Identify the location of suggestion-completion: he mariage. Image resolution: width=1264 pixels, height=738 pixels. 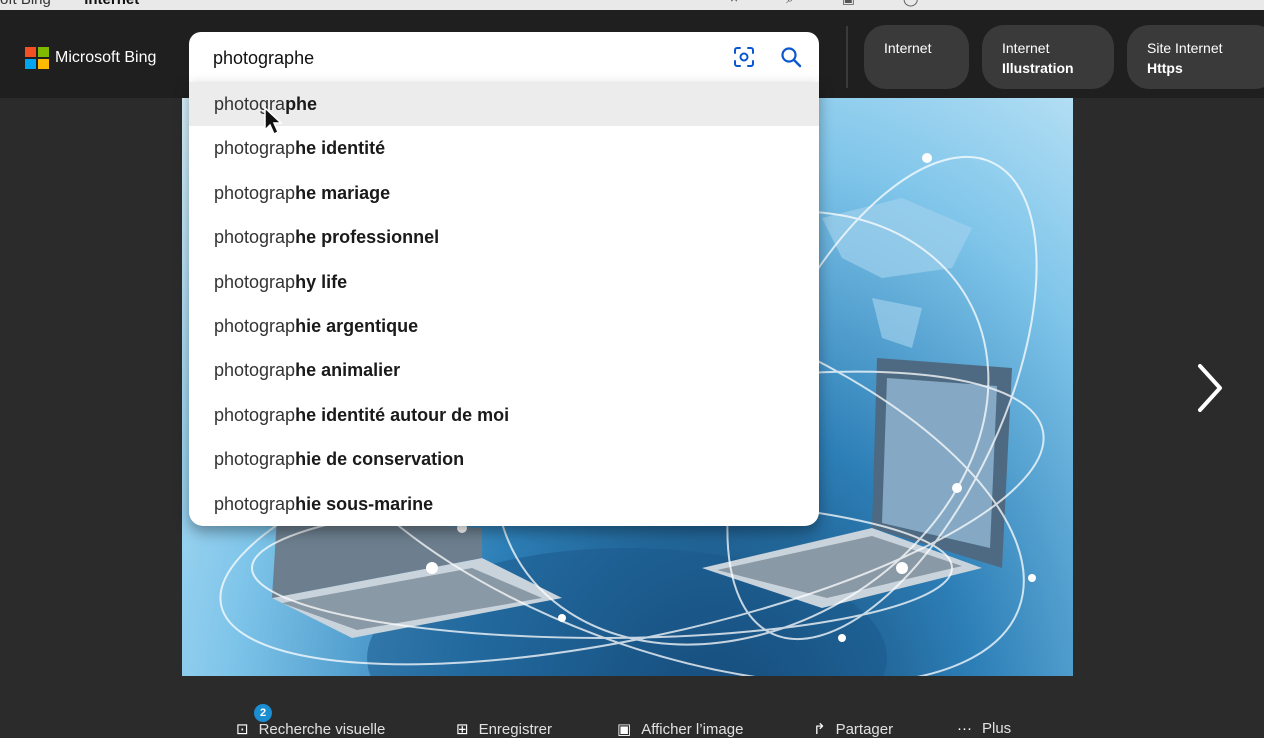
(343, 192).